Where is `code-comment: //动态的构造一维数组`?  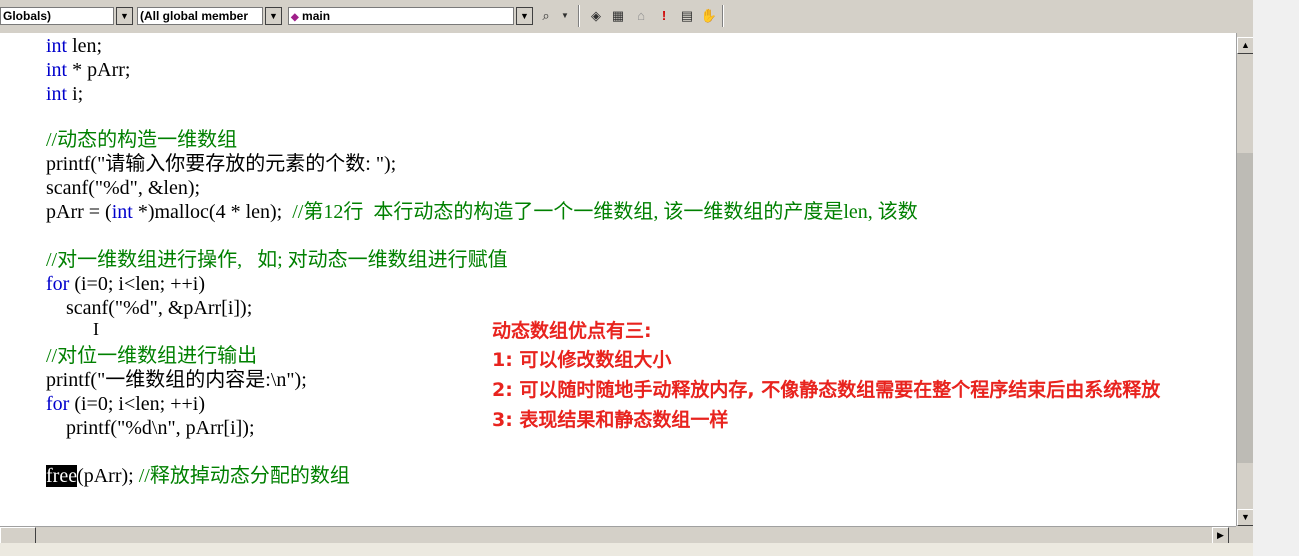 code-comment: //动态的构造一维数组 is located at coordinates (142, 140).